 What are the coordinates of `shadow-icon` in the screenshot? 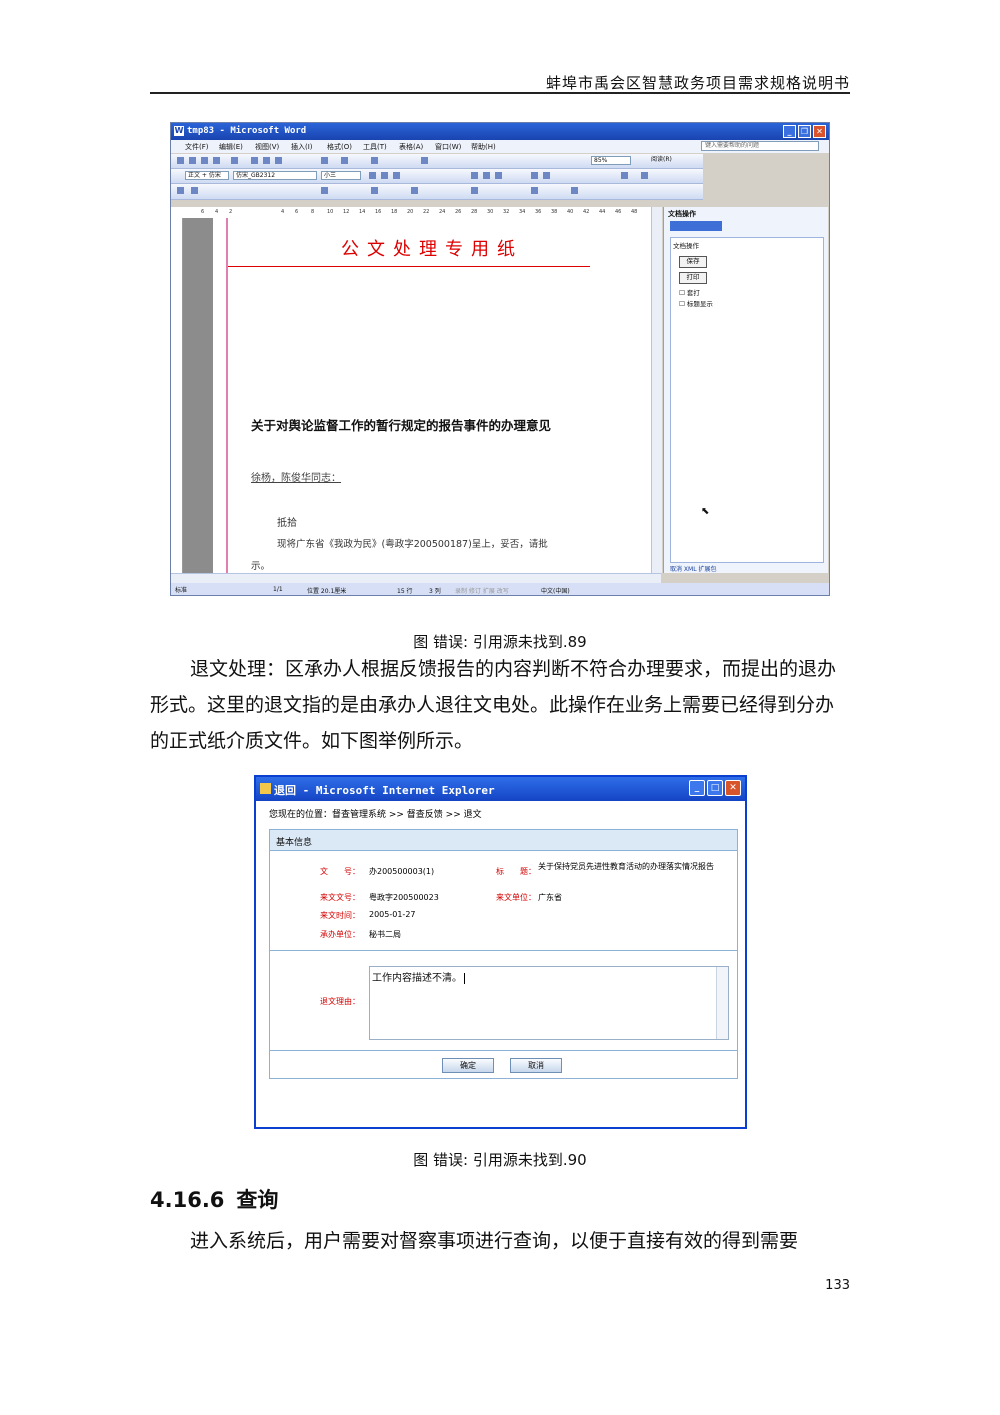 It's located at (414, 190).